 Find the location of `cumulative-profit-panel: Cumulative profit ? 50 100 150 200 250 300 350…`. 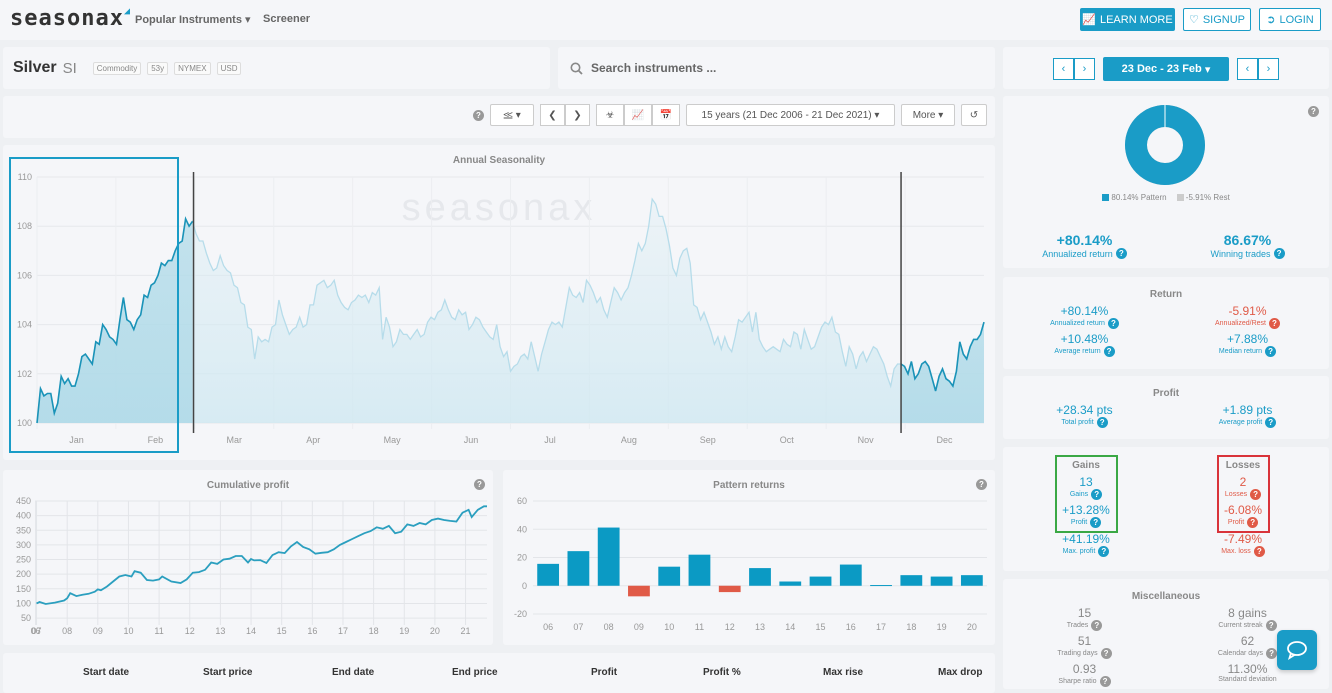

cumulative-profit-panel: Cumulative profit ? 50 100 150 200 250 300 350… is located at coordinates (248, 557).